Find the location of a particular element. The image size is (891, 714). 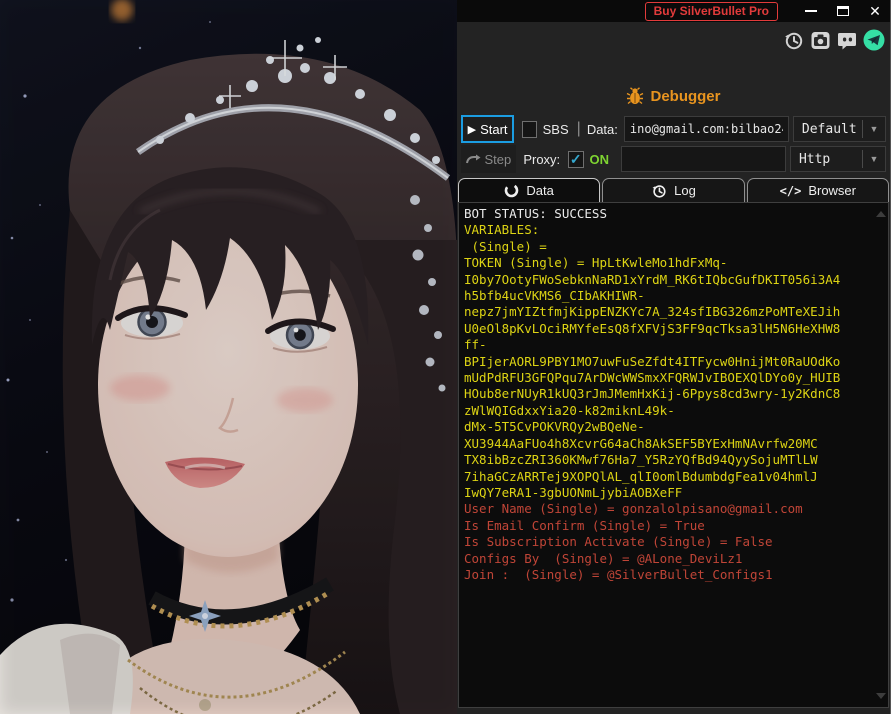

maximize-icon is located at coordinates (843, 11).